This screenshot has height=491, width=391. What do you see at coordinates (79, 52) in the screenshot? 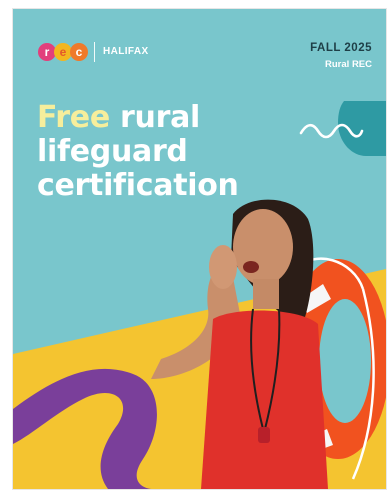
I see `rec-letter-c: c` at bounding box center [79, 52].